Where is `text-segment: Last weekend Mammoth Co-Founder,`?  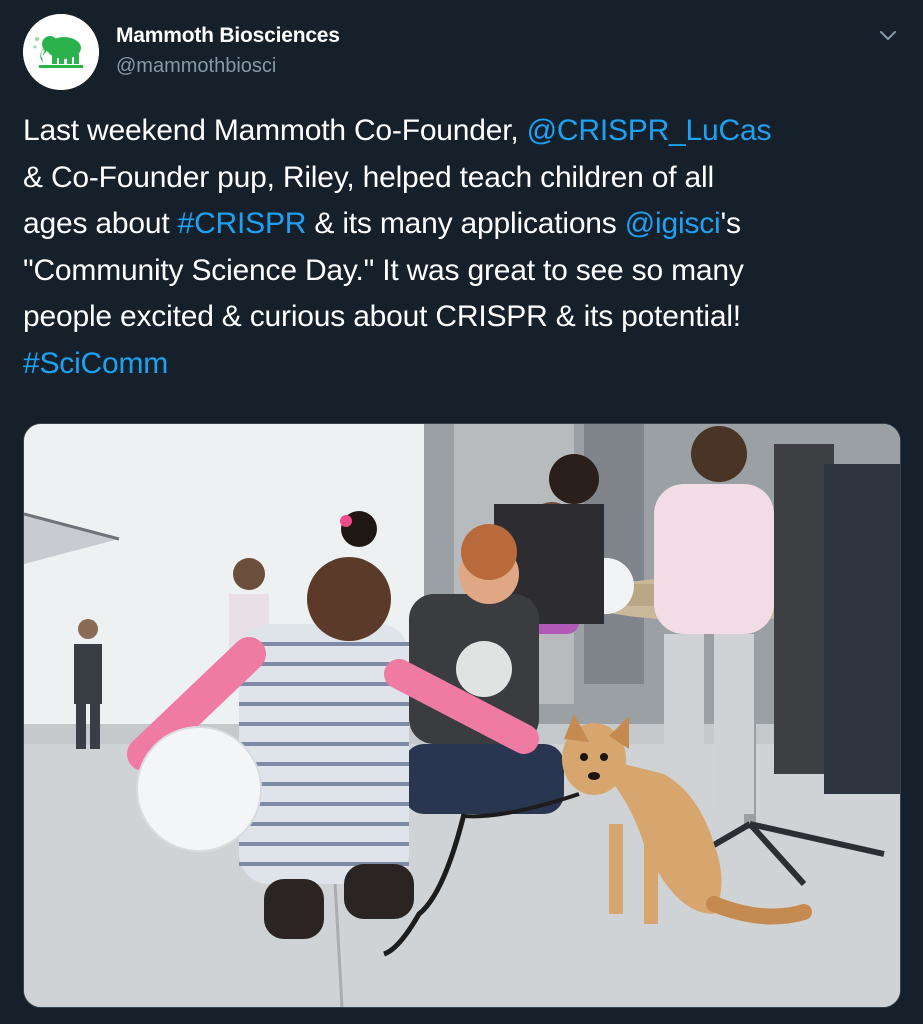
text-segment: Last weekend Mammoth Co-Founder, is located at coordinates (275, 130).